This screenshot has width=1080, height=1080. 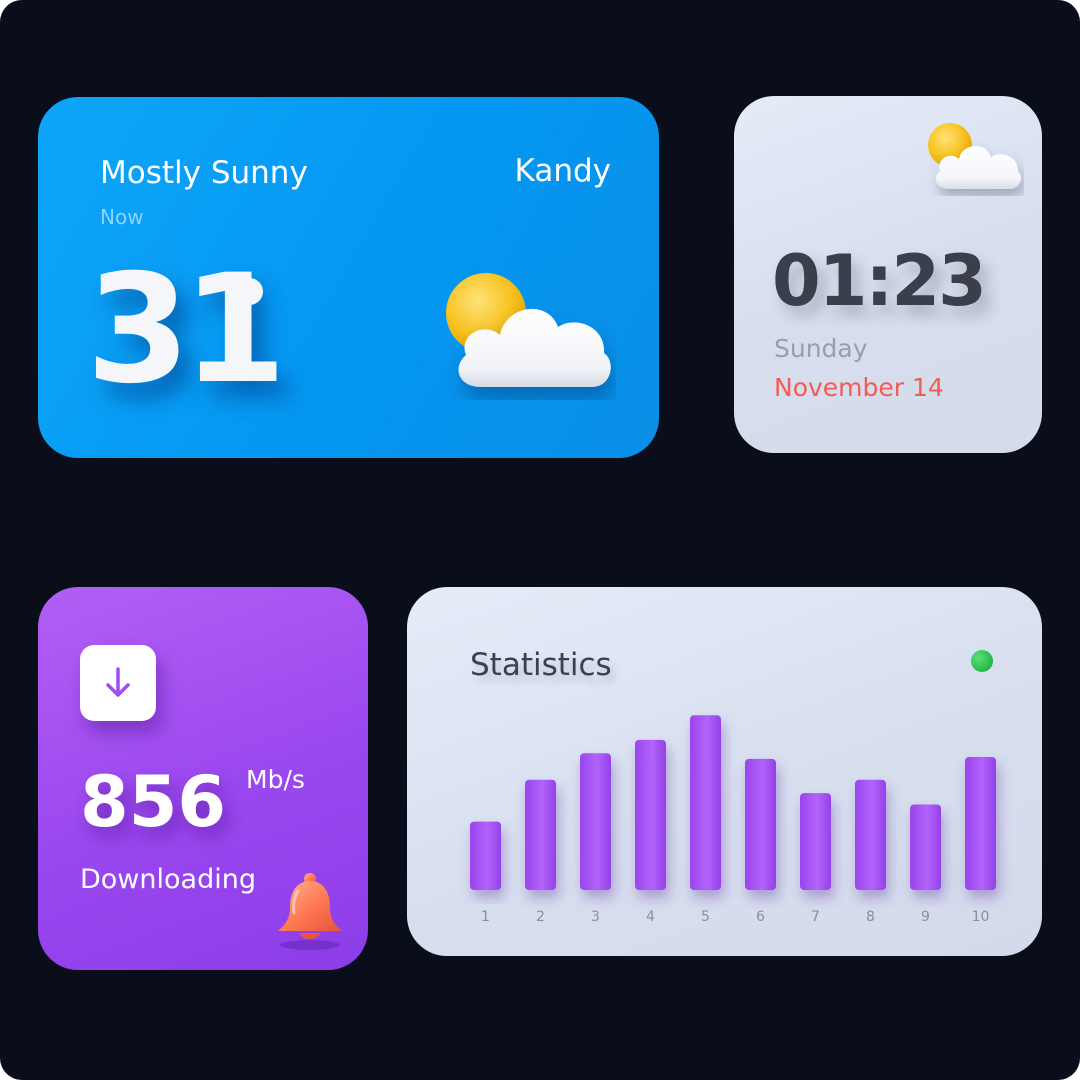 I want to click on degree-icon, so click(x=249, y=291).